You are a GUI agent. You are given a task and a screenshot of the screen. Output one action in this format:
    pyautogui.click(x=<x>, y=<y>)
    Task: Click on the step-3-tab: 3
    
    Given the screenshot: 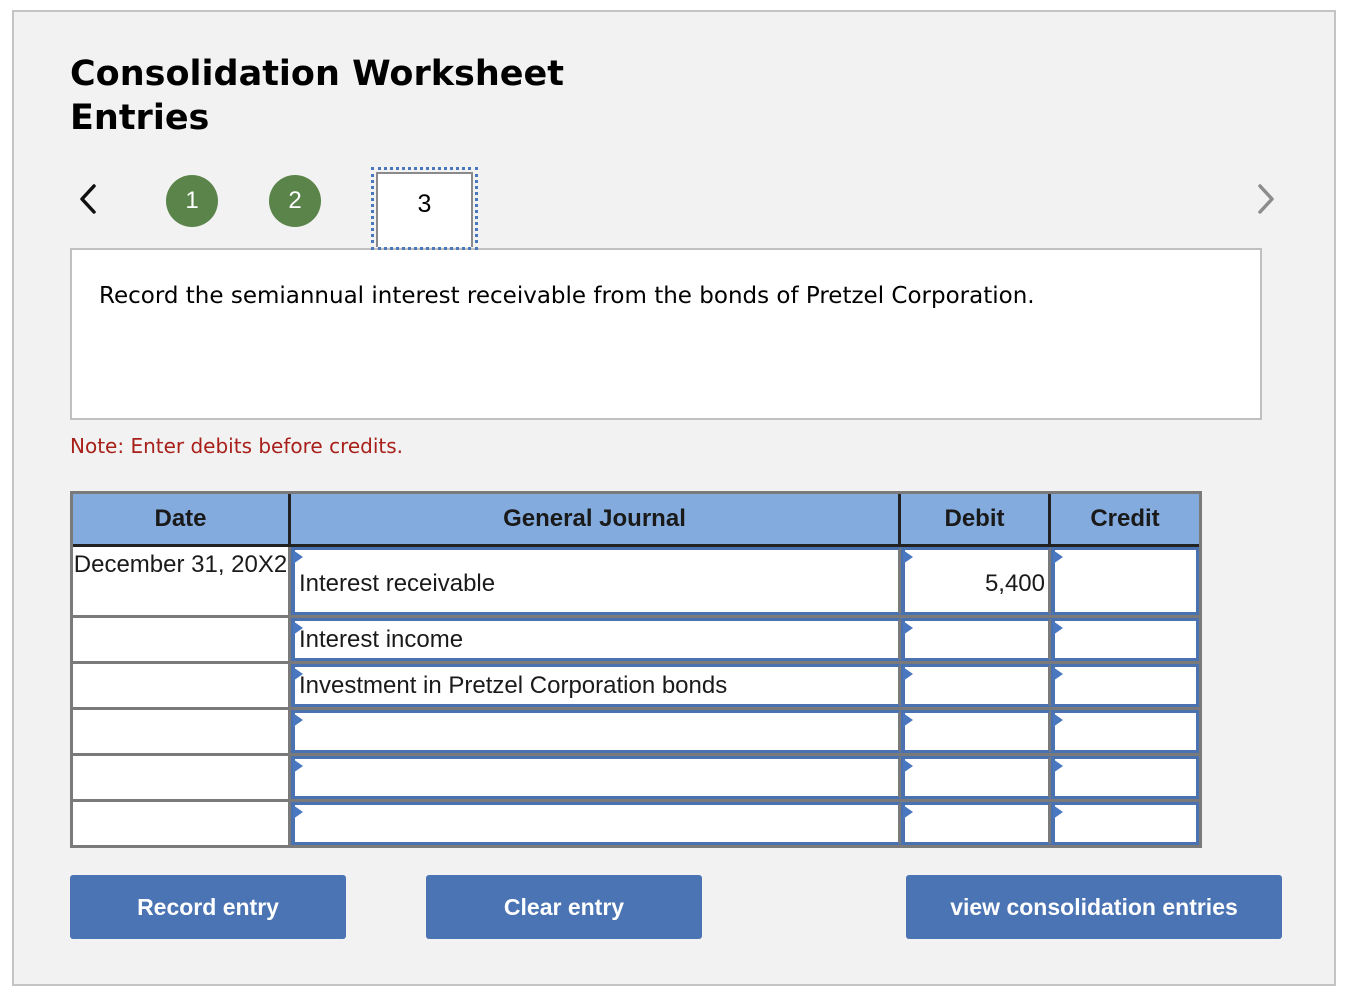 What is the action you would take?
    pyautogui.click(x=424, y=208)
    